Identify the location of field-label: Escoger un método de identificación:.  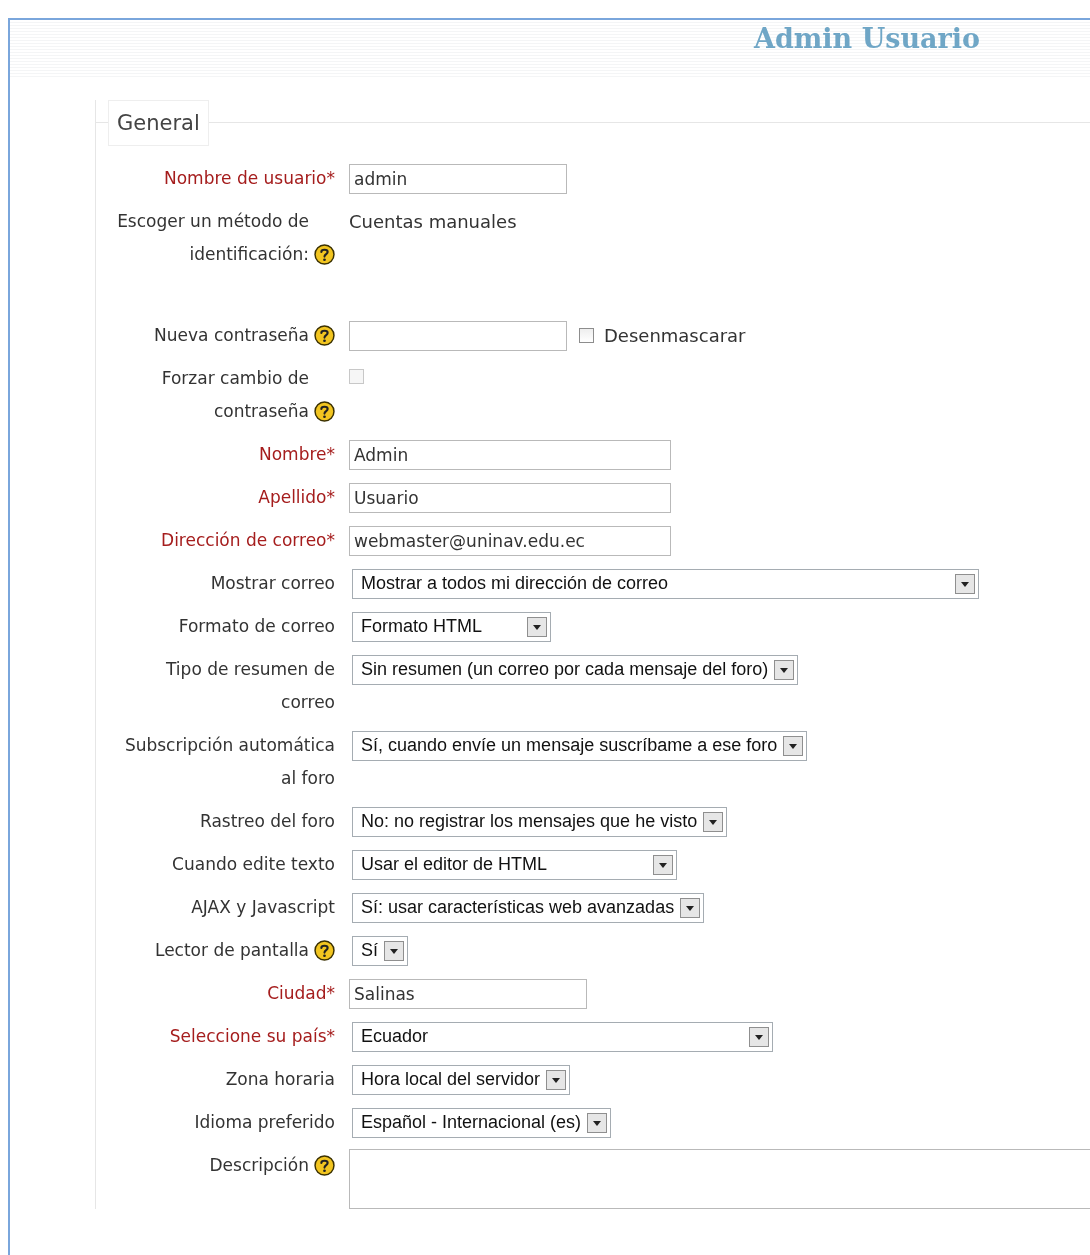
(212, 238).